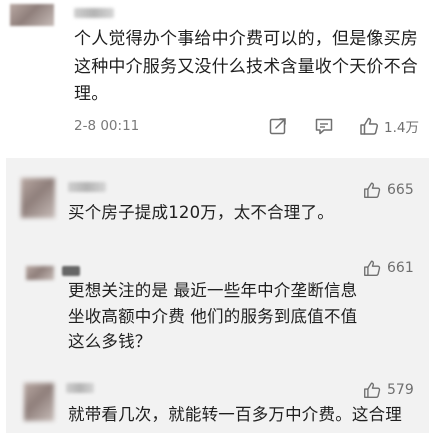 The image size is (429, 433). What do you see at coordinates (201, 212) in the screenshot?
I see `reply-text: 买个房子提成120万，太不合理了。` at bounding box center [201, 212].